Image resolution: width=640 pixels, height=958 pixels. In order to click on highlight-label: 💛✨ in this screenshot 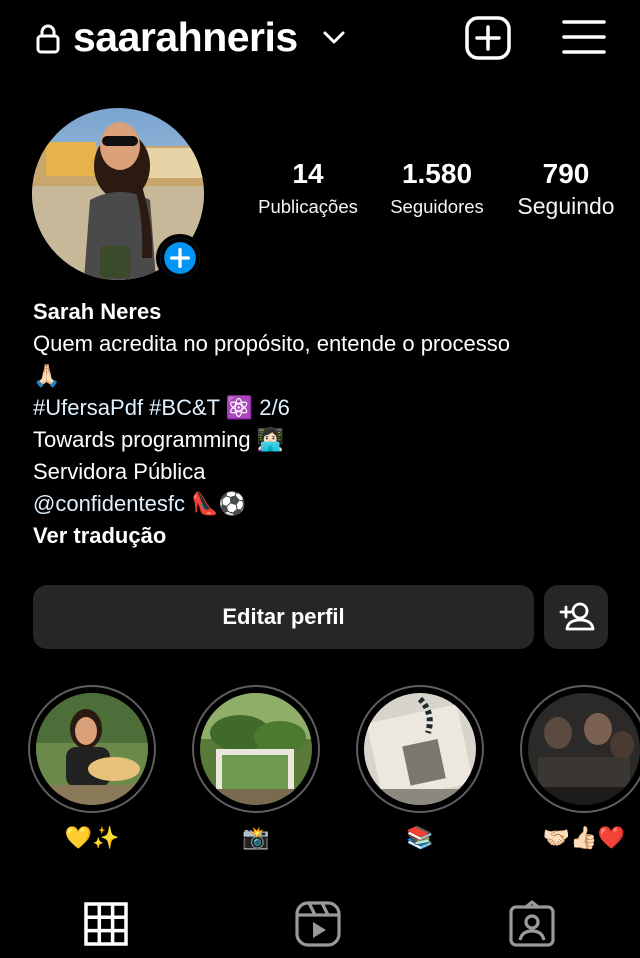, I will do `click(92, 837)`.